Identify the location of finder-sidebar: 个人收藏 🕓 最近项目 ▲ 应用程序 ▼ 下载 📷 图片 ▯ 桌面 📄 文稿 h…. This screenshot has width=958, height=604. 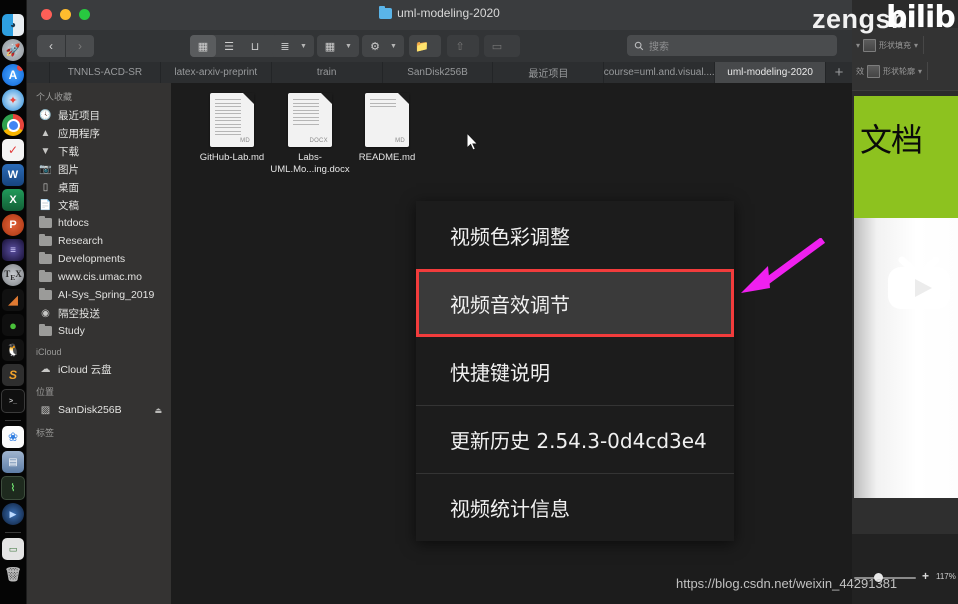
(99, 343).